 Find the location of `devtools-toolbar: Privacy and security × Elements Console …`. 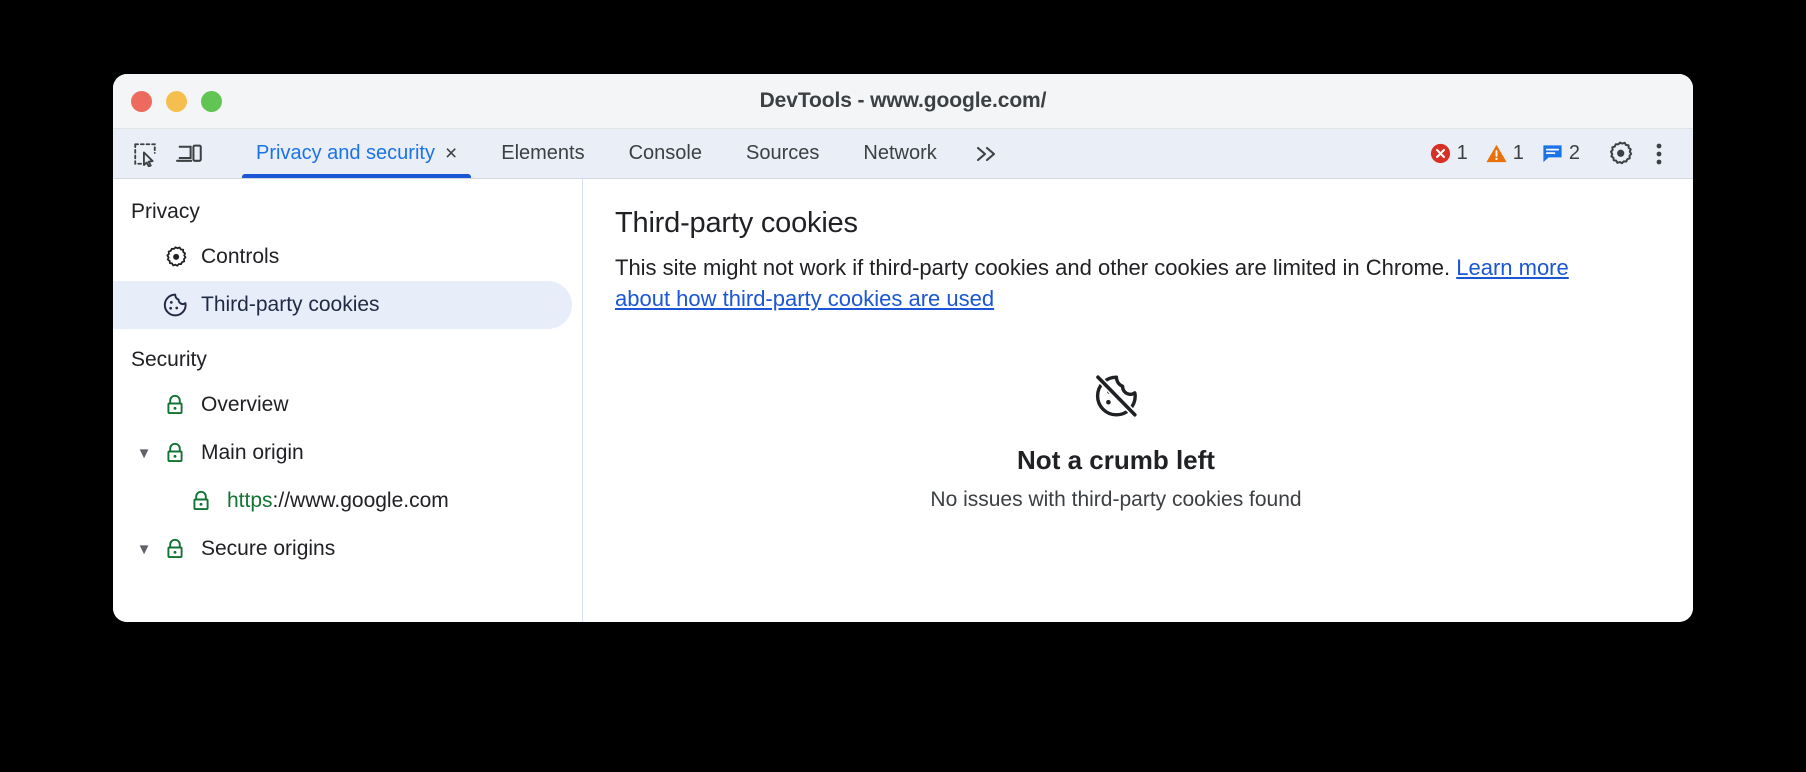

devtools-toolbar: Privacy and security × Elements Console … is located at coordinates (903, 154).